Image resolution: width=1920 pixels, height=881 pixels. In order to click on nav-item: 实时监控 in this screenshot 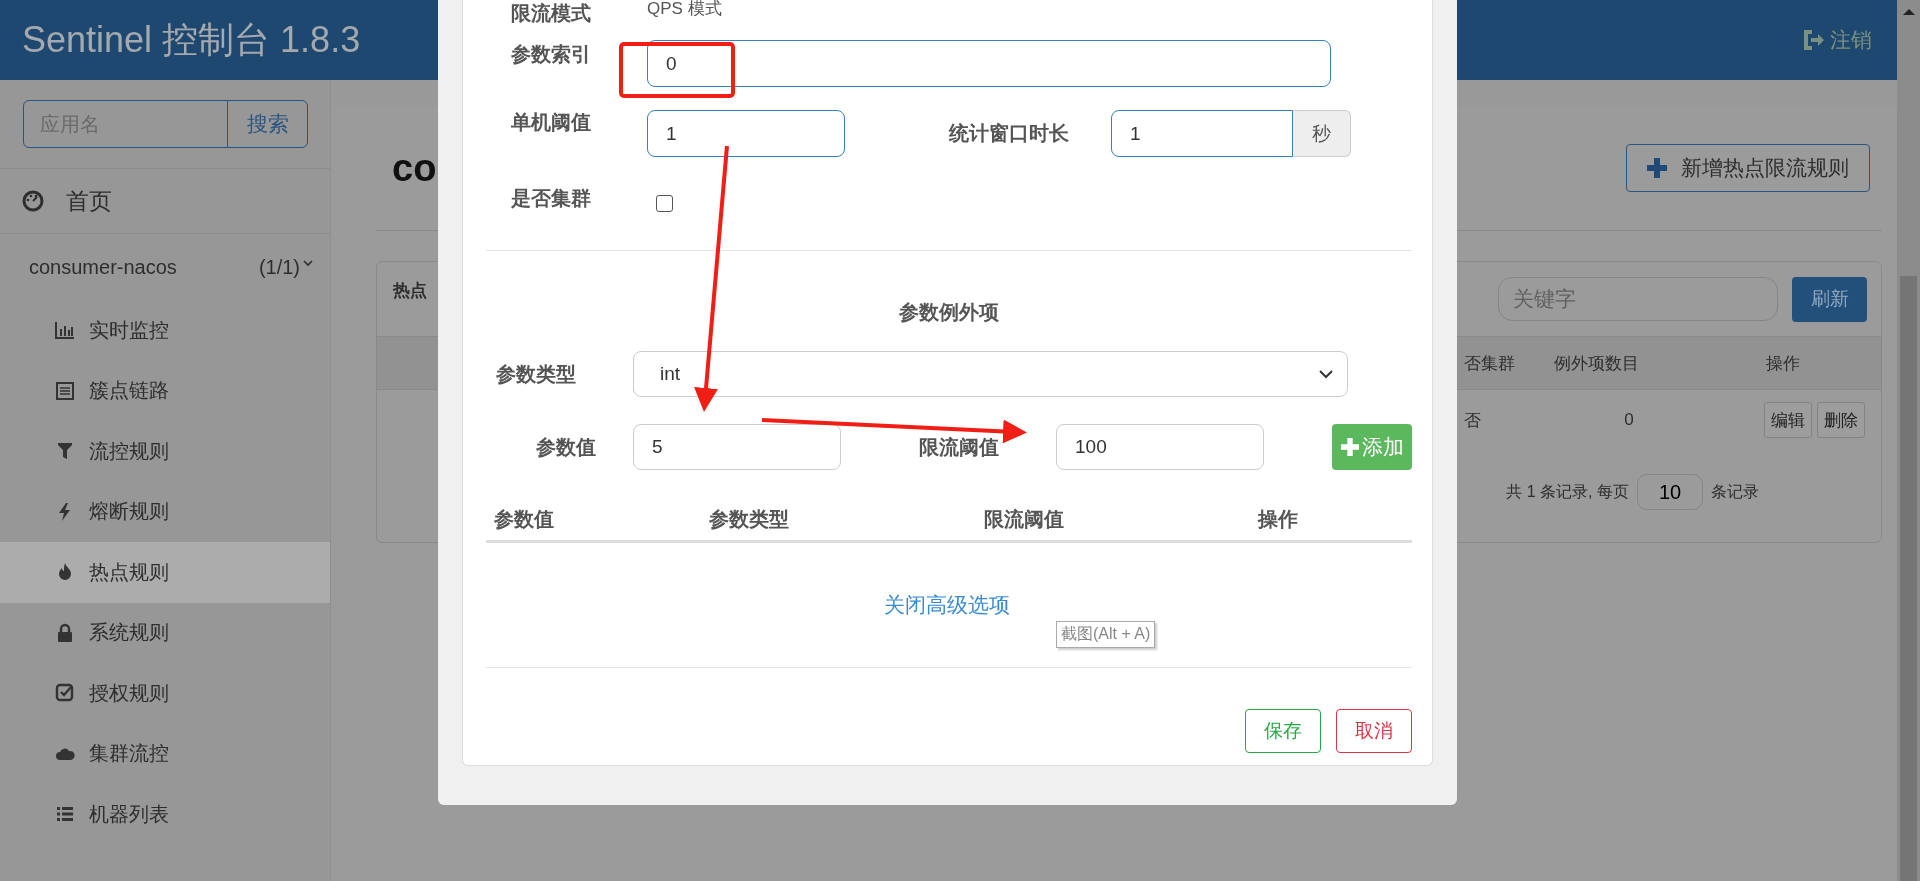, I will do `click(165, 330)`.